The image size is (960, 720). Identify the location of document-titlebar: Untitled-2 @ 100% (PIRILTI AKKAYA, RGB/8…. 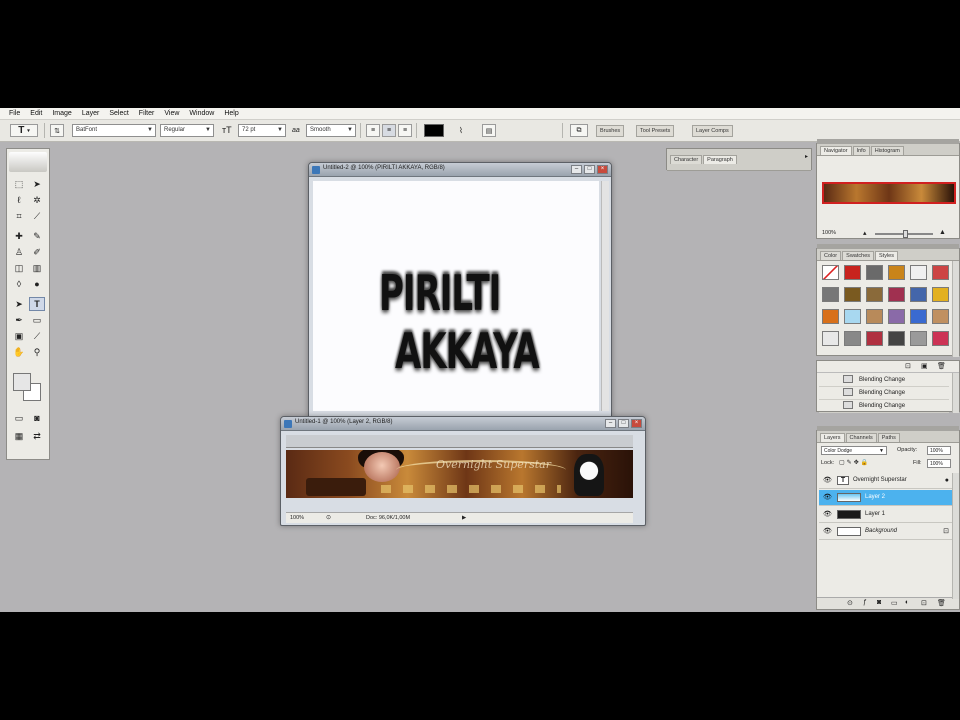
(460, 170).